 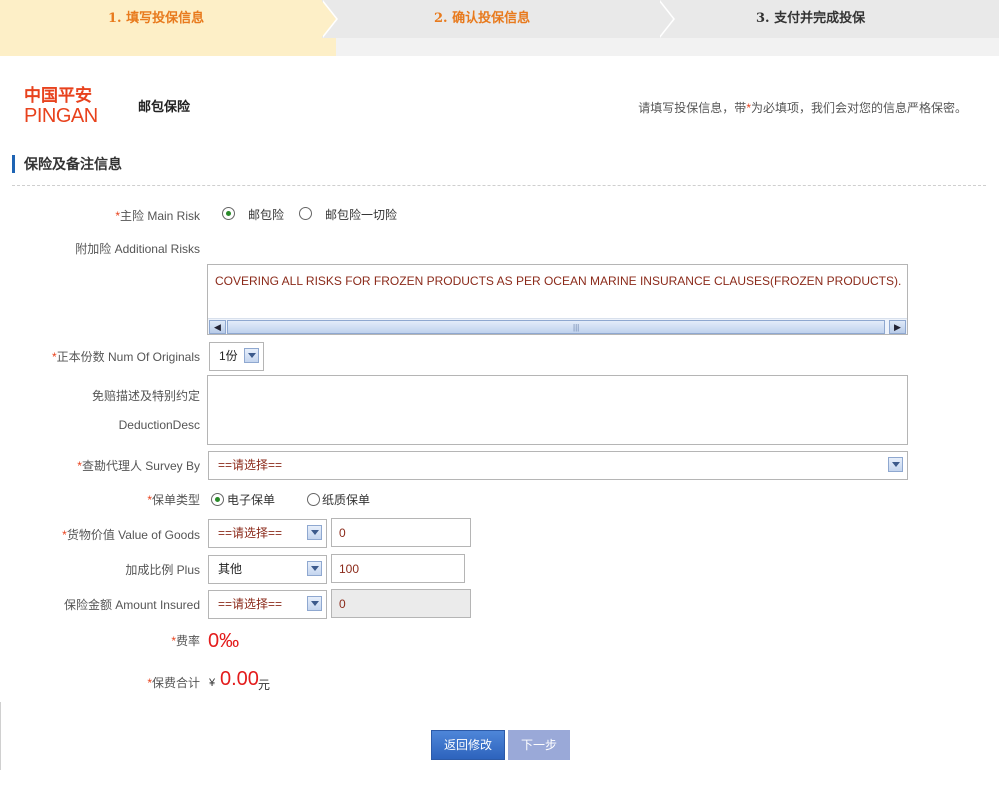 I want to click on value-of-goods-input: 0, so click(x=401, y=532).